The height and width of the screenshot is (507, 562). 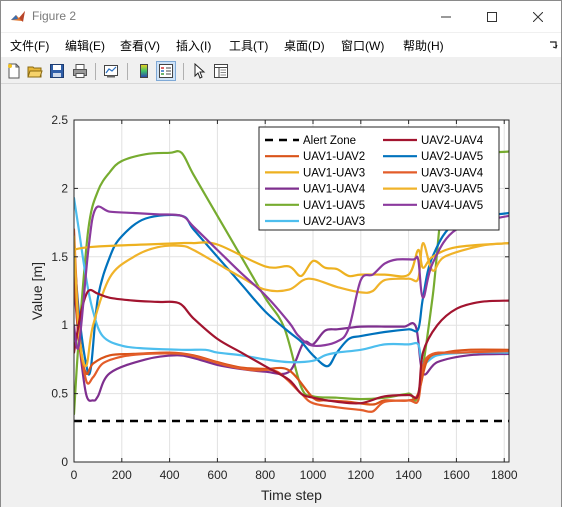 What do you see at coordinates (85, 45) in the screenshot?
I see `menu-edit: 编辑(E)` at bounding box center [85, 45].